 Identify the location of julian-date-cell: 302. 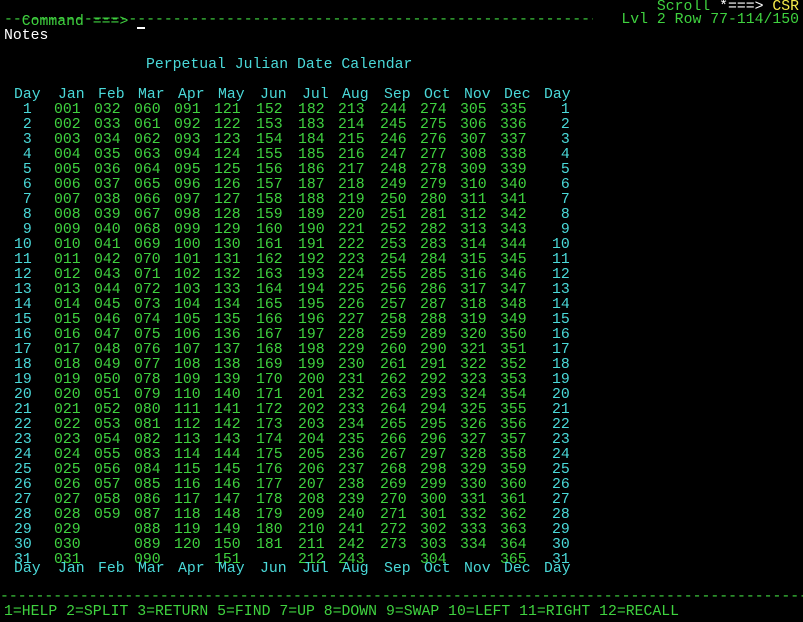
(433, 530).